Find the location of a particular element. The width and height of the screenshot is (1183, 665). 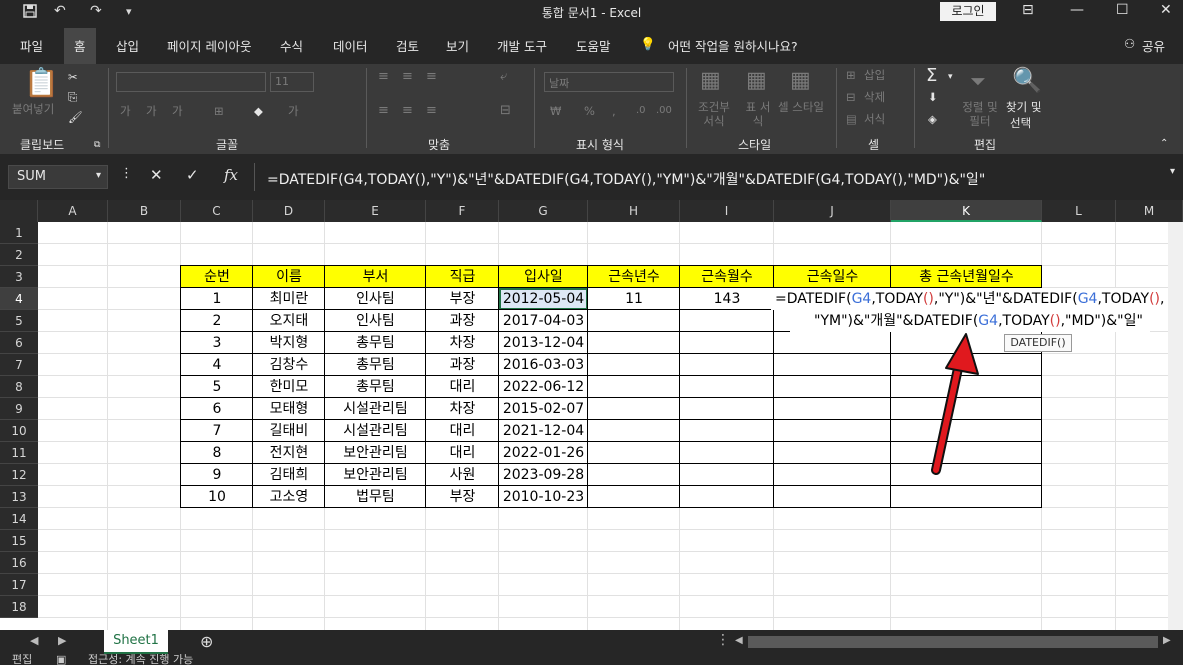

column-header: E is located at coordinates (375, 211).